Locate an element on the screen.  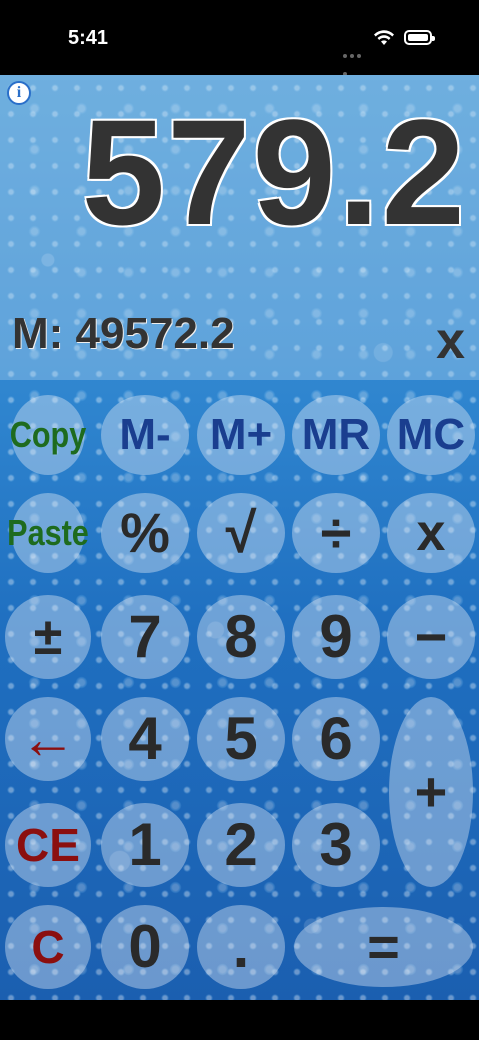
digit-9-button: 9 is located at coordinates (336, 637).